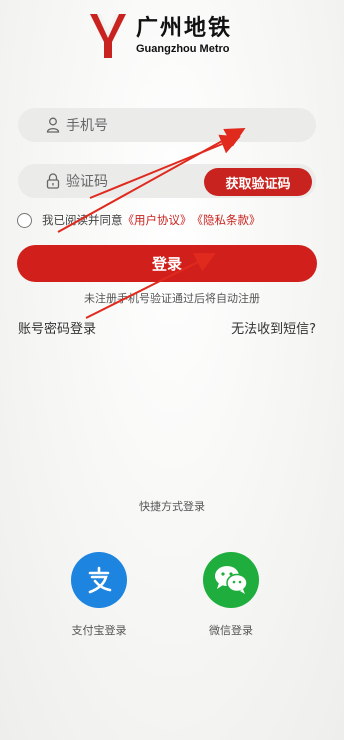  What do you see at coordinates (183, 48) in the screenshot?
I see `brand-name-en: Guangzhou Metro` at bounding box center [183, 48].